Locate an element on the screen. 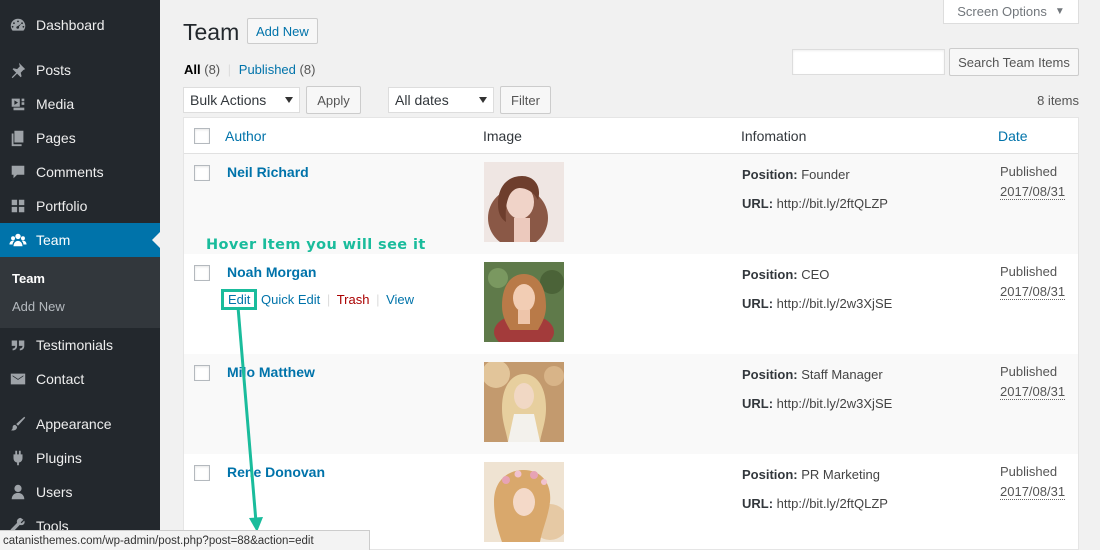  sidebar-item-posts: Posts is located at coordinates (80, 70).